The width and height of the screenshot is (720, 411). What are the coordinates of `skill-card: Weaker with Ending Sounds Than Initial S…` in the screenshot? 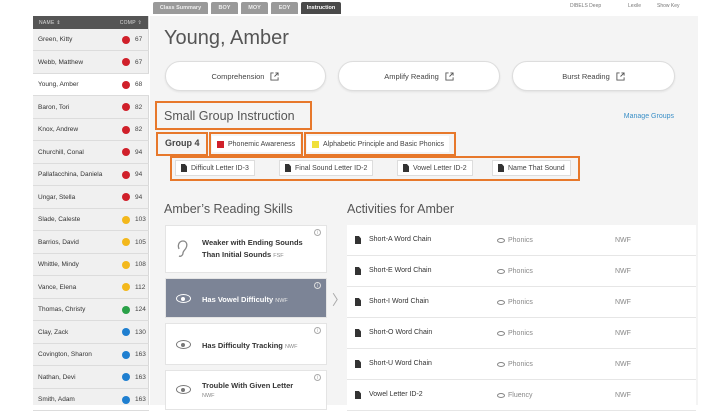 It's located at (246, 249).